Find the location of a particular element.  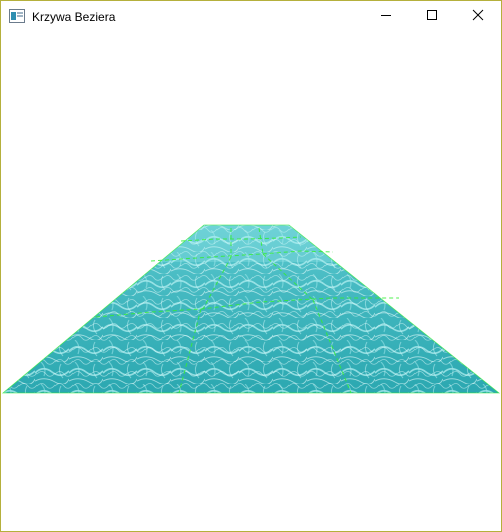

maximize-button is located at coordinates (432, 16).